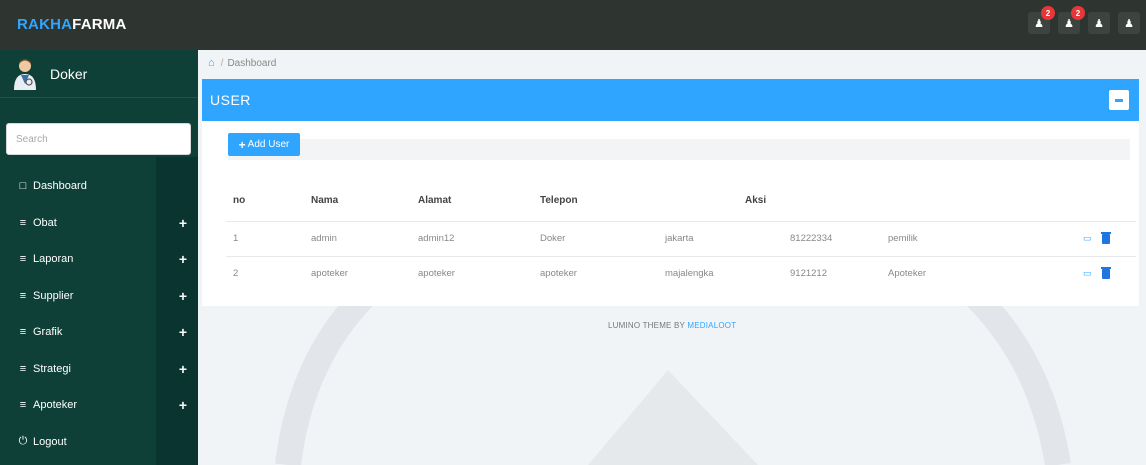 The height and width of the screenshot is (465, 1146). I want to click on sidebar-item-label: Logout, so click(50, 441).